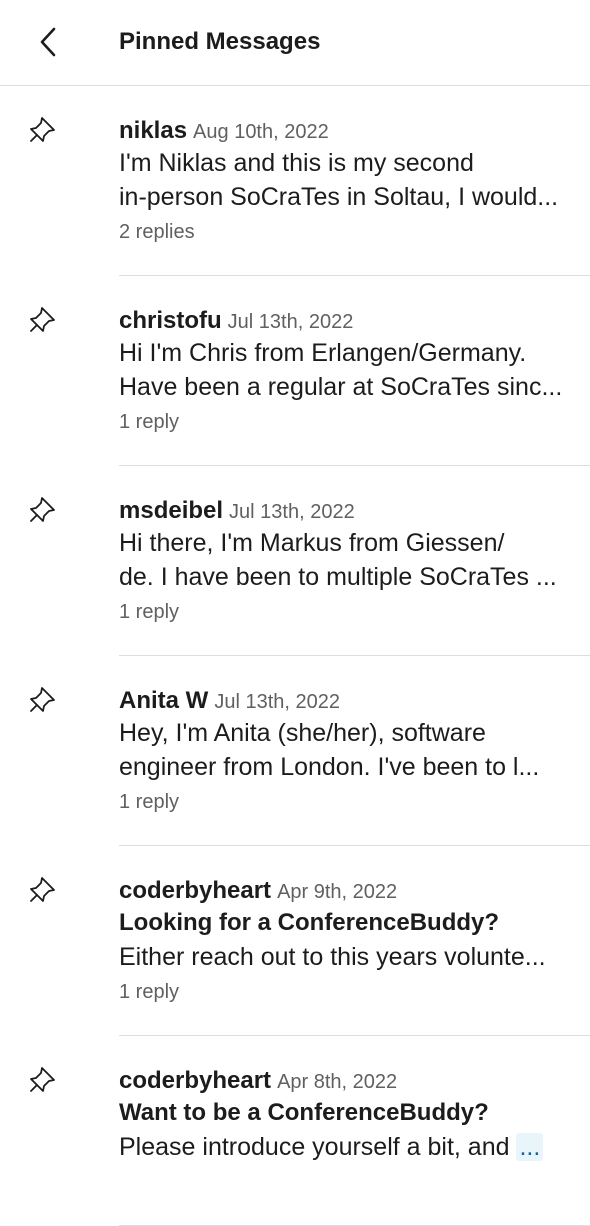 The image size is (590, 1226). Describe the element at coordinates (171, 510) in the screenshot. I see `author-name: msdeibel` at that location.